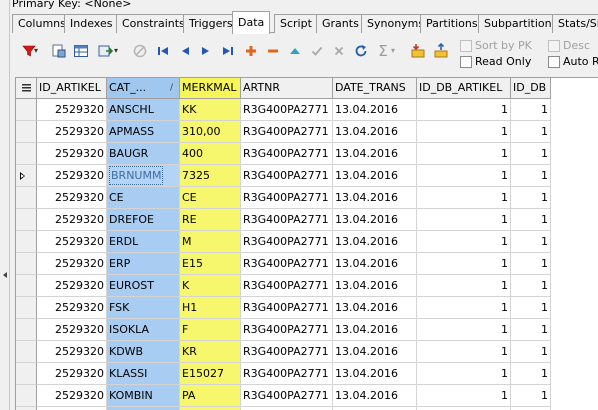 This screenshot has height=410, width=598. What do you see at coordinates (251, 22) in the screenshot?
I see `tab-data: Data` at bounding box center [251, 22].